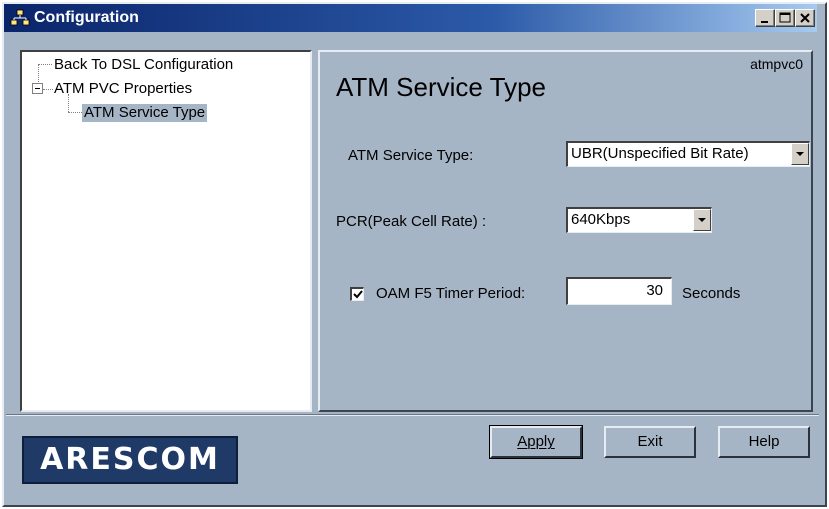 The height and width of the screenshot is (509, 829). I want to click on window-title: Configuration, so click(86, 17).